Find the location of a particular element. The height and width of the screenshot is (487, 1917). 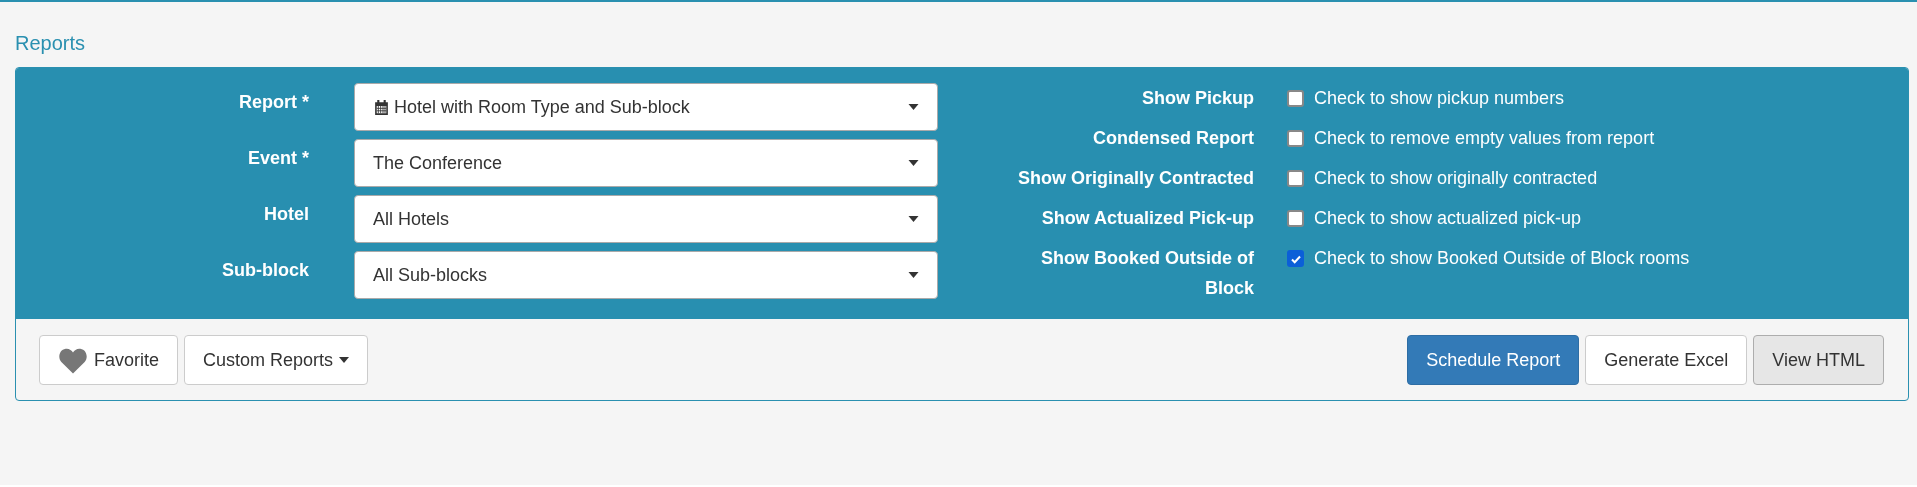

action-button: Schedule Report is located at coordinates (1493, 360).